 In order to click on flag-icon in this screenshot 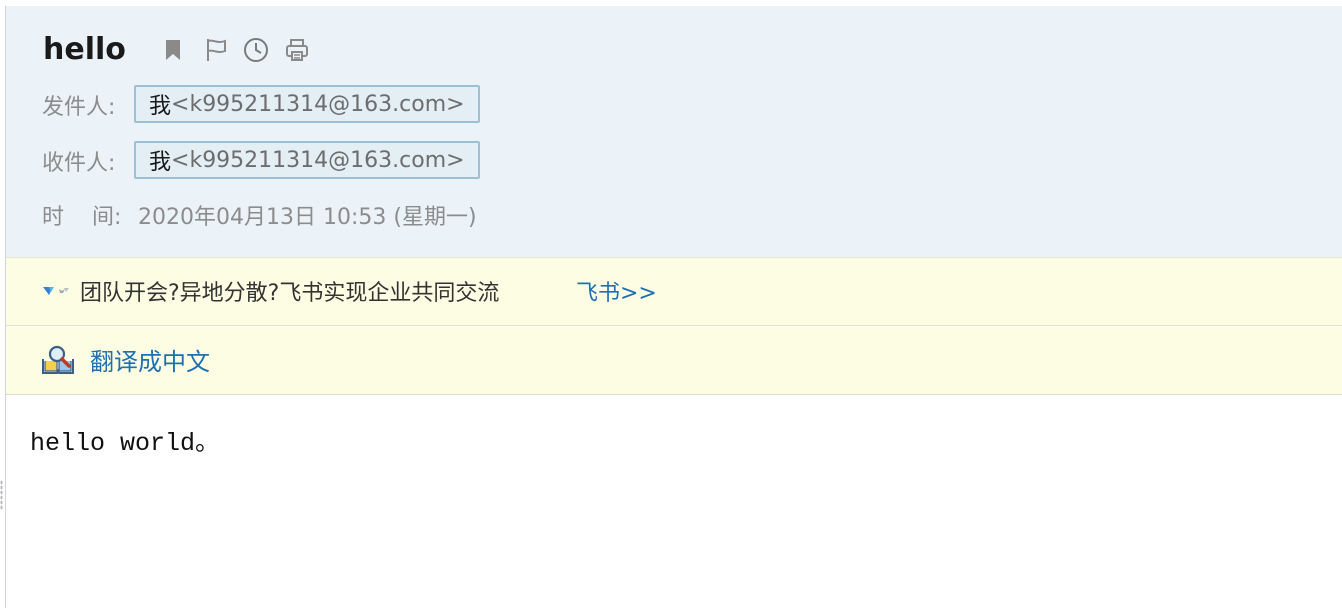, I will do `click(216, 50)`.